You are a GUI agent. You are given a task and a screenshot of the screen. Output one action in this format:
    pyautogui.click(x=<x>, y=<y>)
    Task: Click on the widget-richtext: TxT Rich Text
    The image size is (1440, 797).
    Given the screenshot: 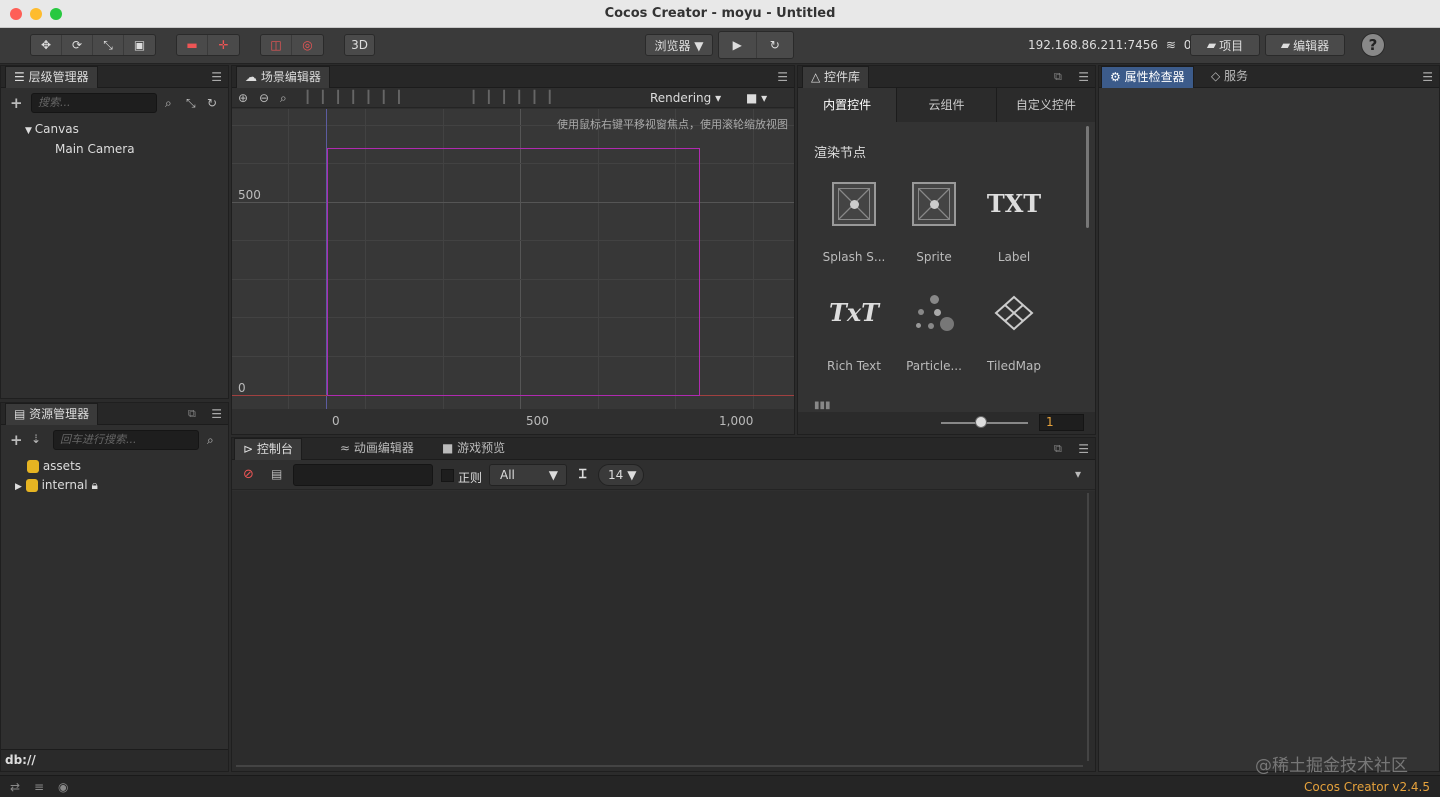 What is the action you would take?
    pyautogui.click(x=854, y=332)
    